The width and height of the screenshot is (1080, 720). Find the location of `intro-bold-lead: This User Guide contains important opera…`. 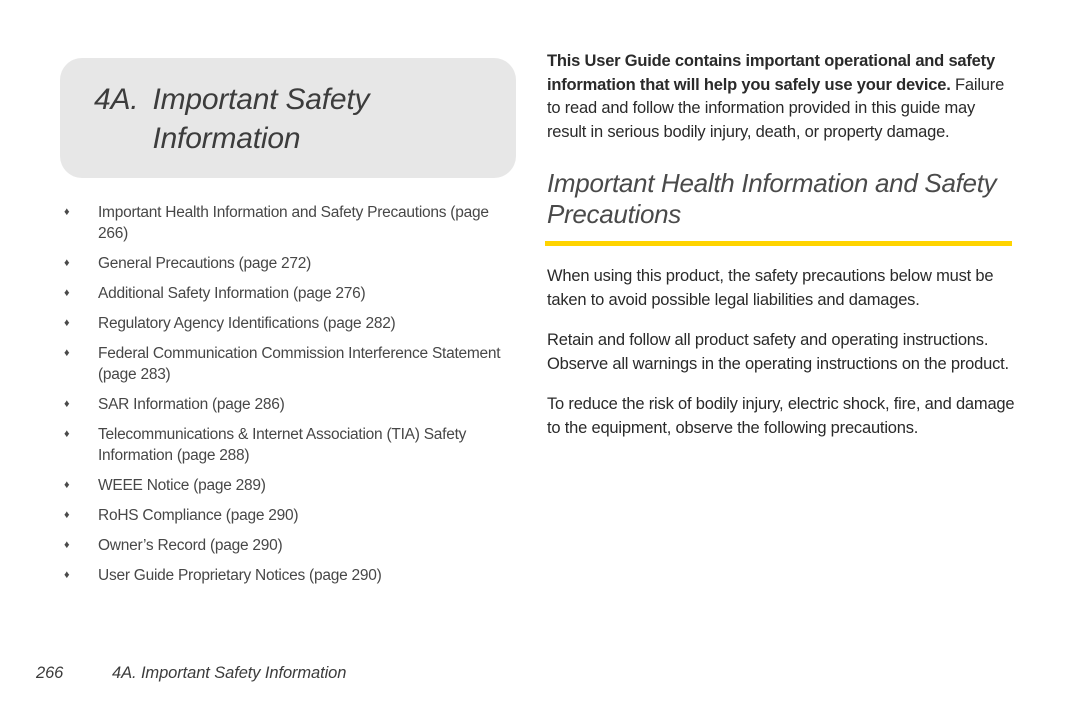

intro-bold-lead: This User Guide contains important opera… is located at coordinates (771, 73).